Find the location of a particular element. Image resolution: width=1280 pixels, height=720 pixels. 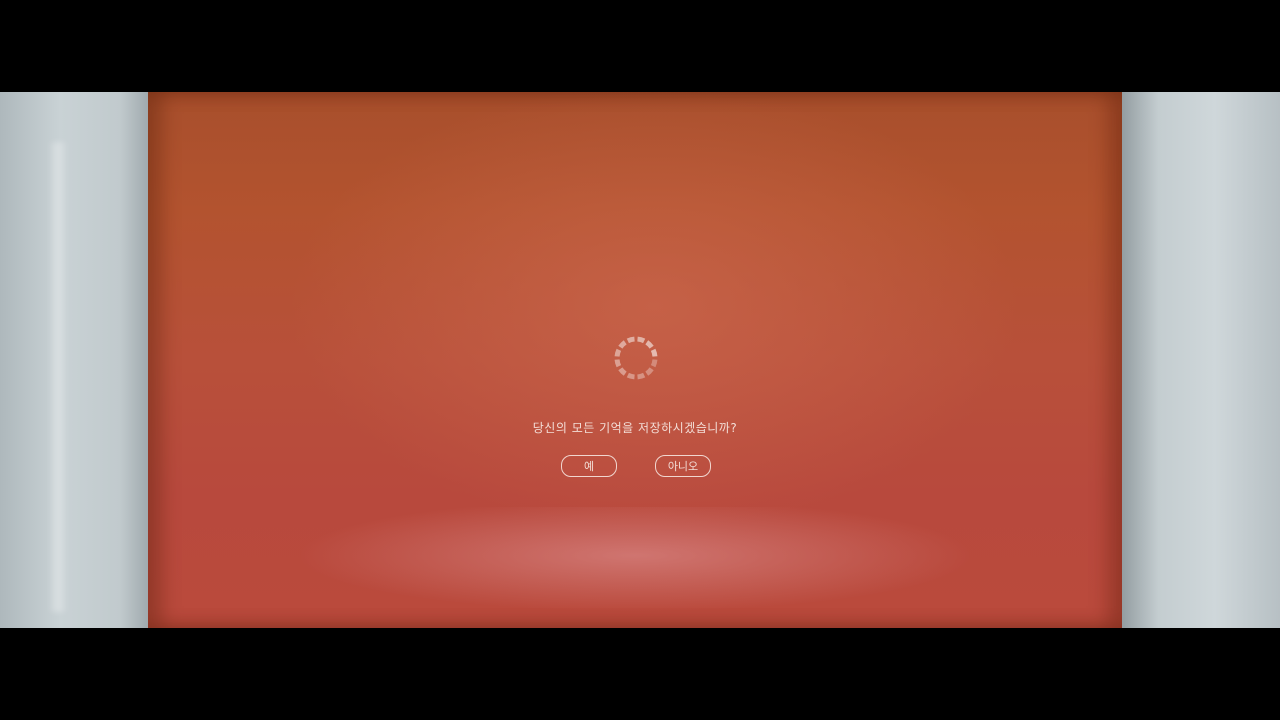

no-button: 아니오 is located at coordinates (683, 466).